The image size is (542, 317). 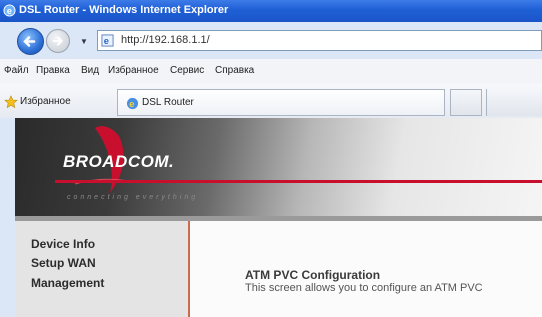 What do you see at coordinates (119, 161) in the screenshot?
I see `broadcom-logo: BROADCOM.` at bounding box center [119, 161].